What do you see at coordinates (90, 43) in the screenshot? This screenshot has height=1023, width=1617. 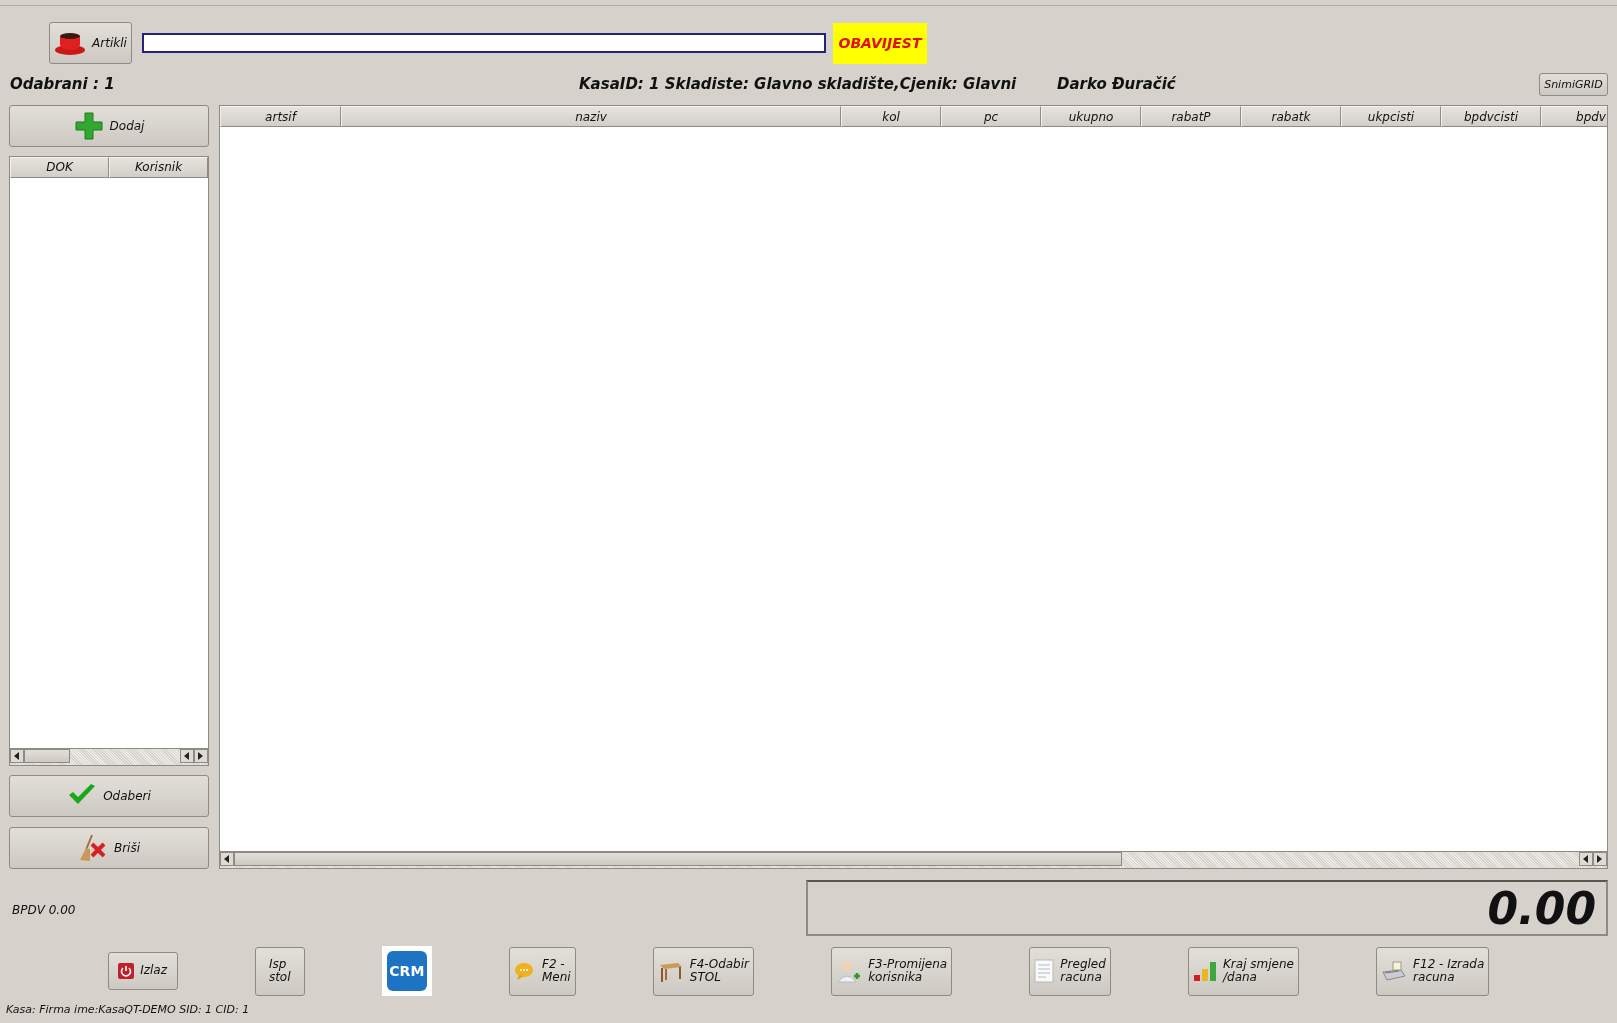 I see `articles-button: Artikli` at bounding box center [90, 43].